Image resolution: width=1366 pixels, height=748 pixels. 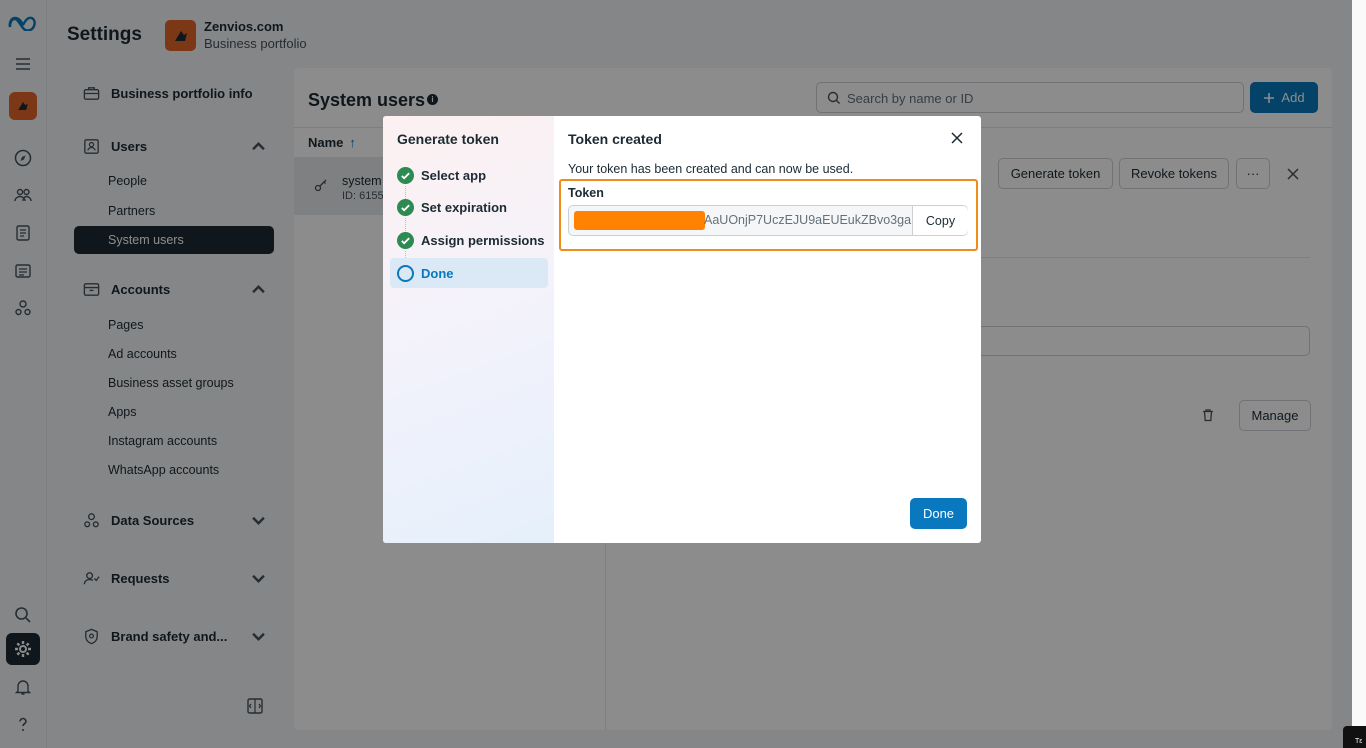 I want to click on step-assign-permissions: Assign permissions, so click(x=471, y=240).